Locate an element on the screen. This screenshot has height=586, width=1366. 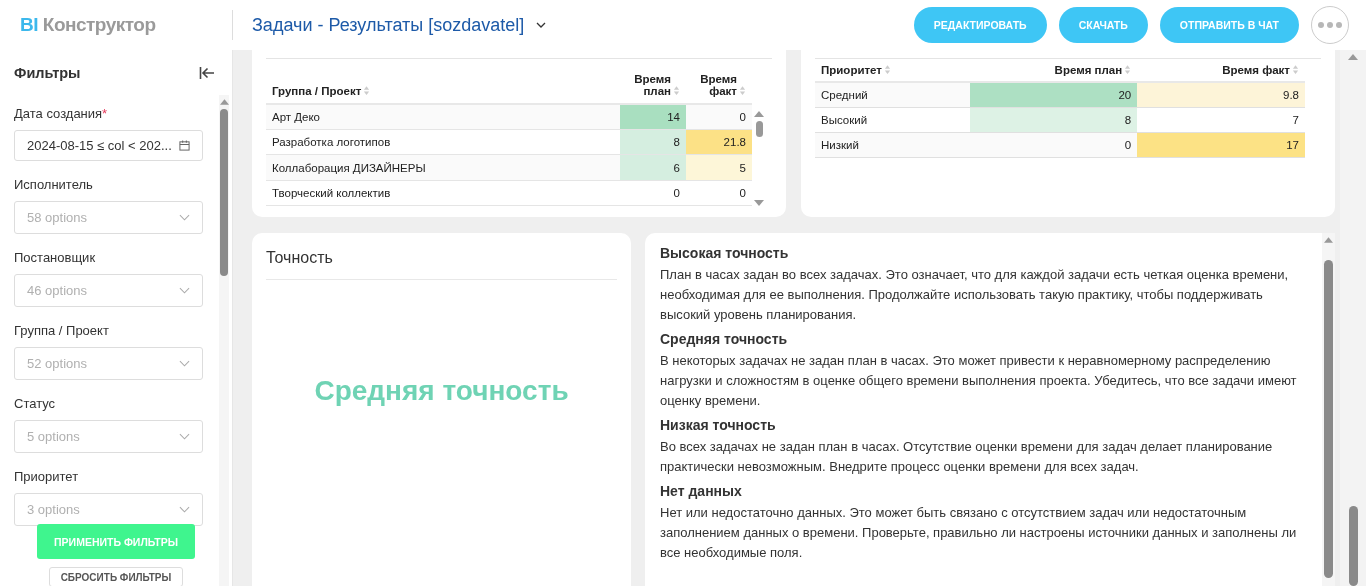
note-heading: Высокая точность is located at coordinates (725, 253).